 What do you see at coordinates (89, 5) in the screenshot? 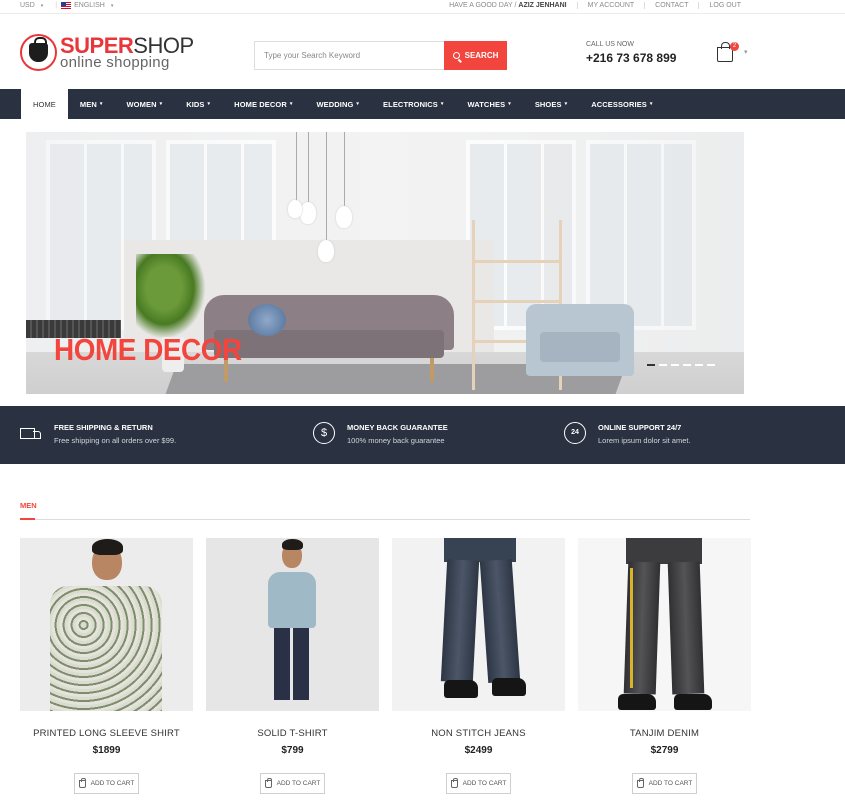
I see `language-selector: ENGLISH ▾` at bounding box center [89, 5].